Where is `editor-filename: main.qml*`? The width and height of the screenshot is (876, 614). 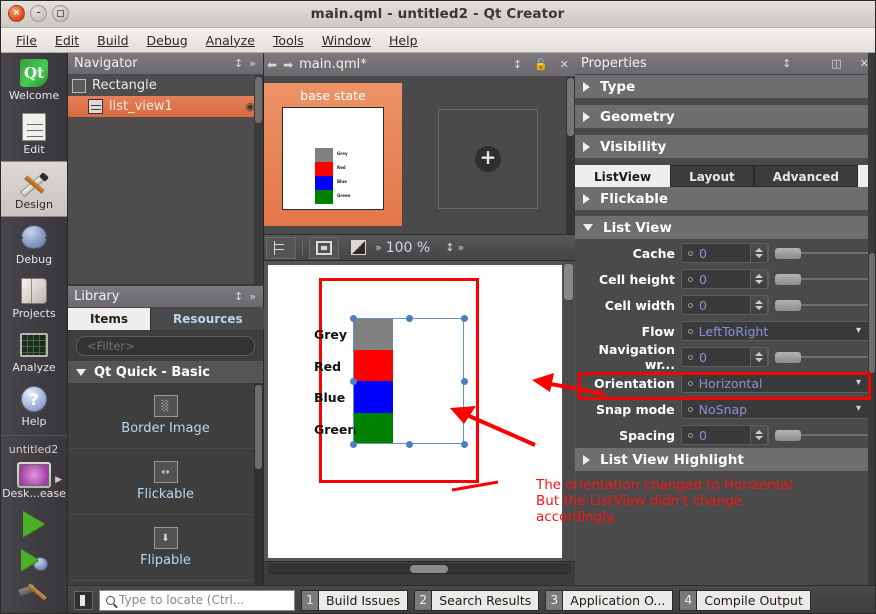
editor-filename: main.qml* is located at coordinates (401, 64).